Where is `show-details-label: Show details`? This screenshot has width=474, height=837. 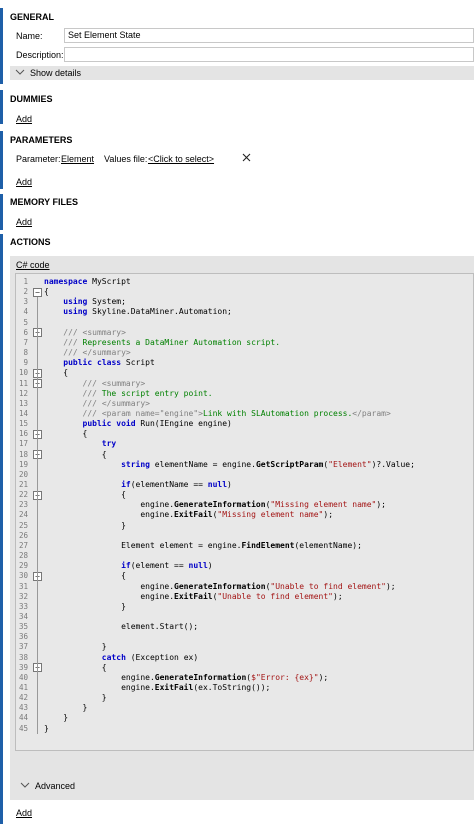
show-details-label: Show details is located at coordinates (56, 73).